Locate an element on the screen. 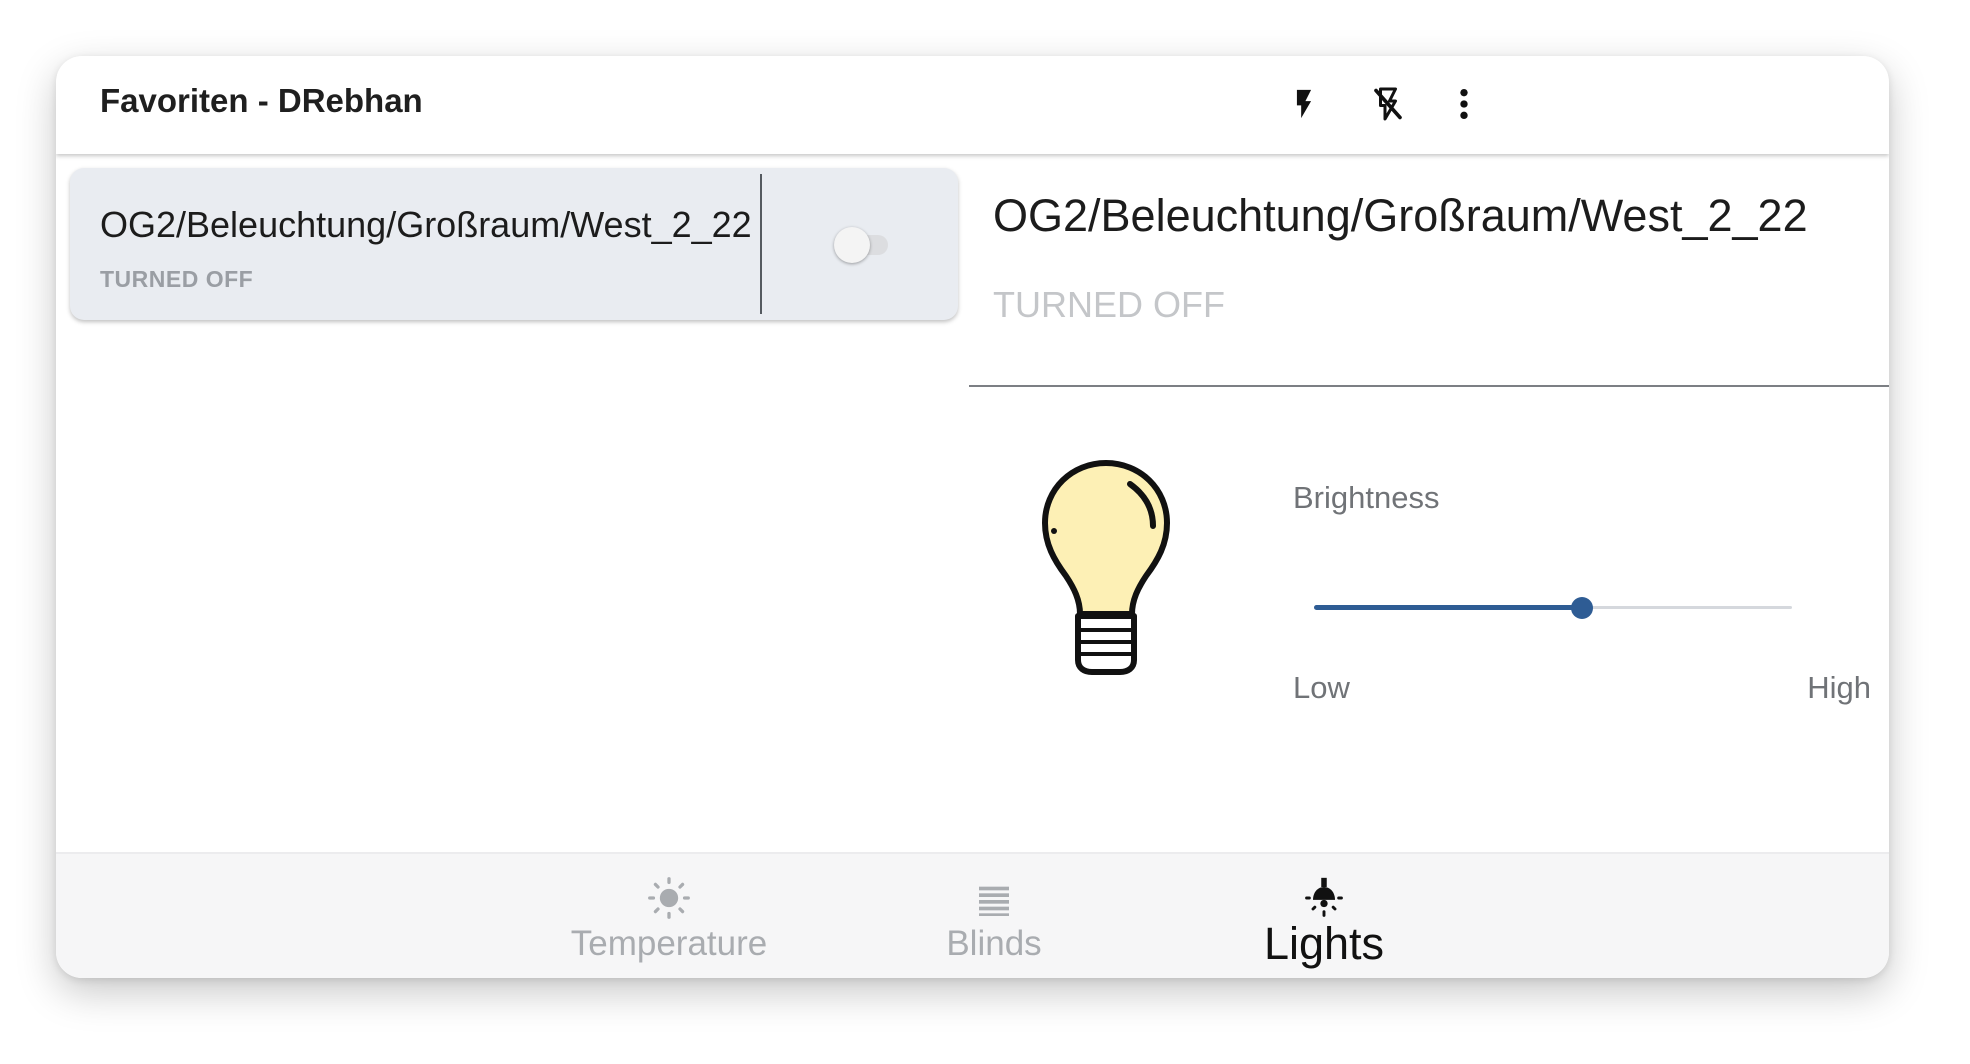  bottom-navigation: Temperature Blinds Lights is located at coordinates (972, 915).